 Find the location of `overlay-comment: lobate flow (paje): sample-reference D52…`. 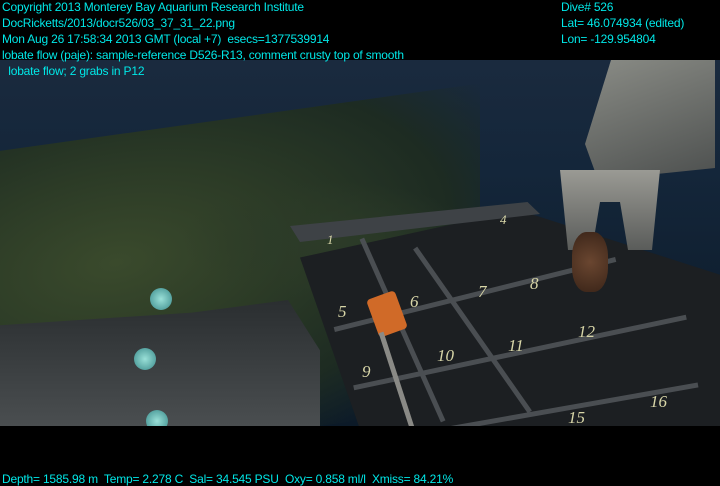

overlay-comment: lobate flow (paje): sample-reference D52… is located at coordinates (203, 55).